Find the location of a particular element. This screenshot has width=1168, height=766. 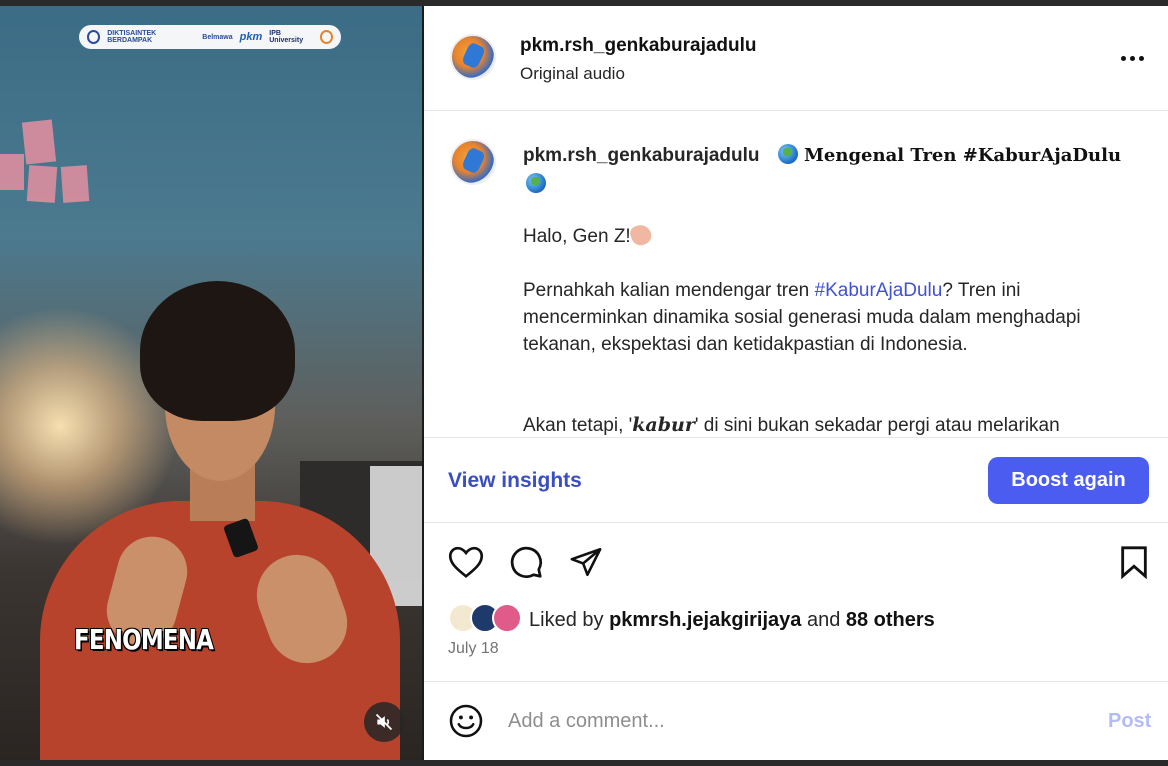

para1-text: Pernahkah kalian mendengar tren is located at coordinates (669, 290).